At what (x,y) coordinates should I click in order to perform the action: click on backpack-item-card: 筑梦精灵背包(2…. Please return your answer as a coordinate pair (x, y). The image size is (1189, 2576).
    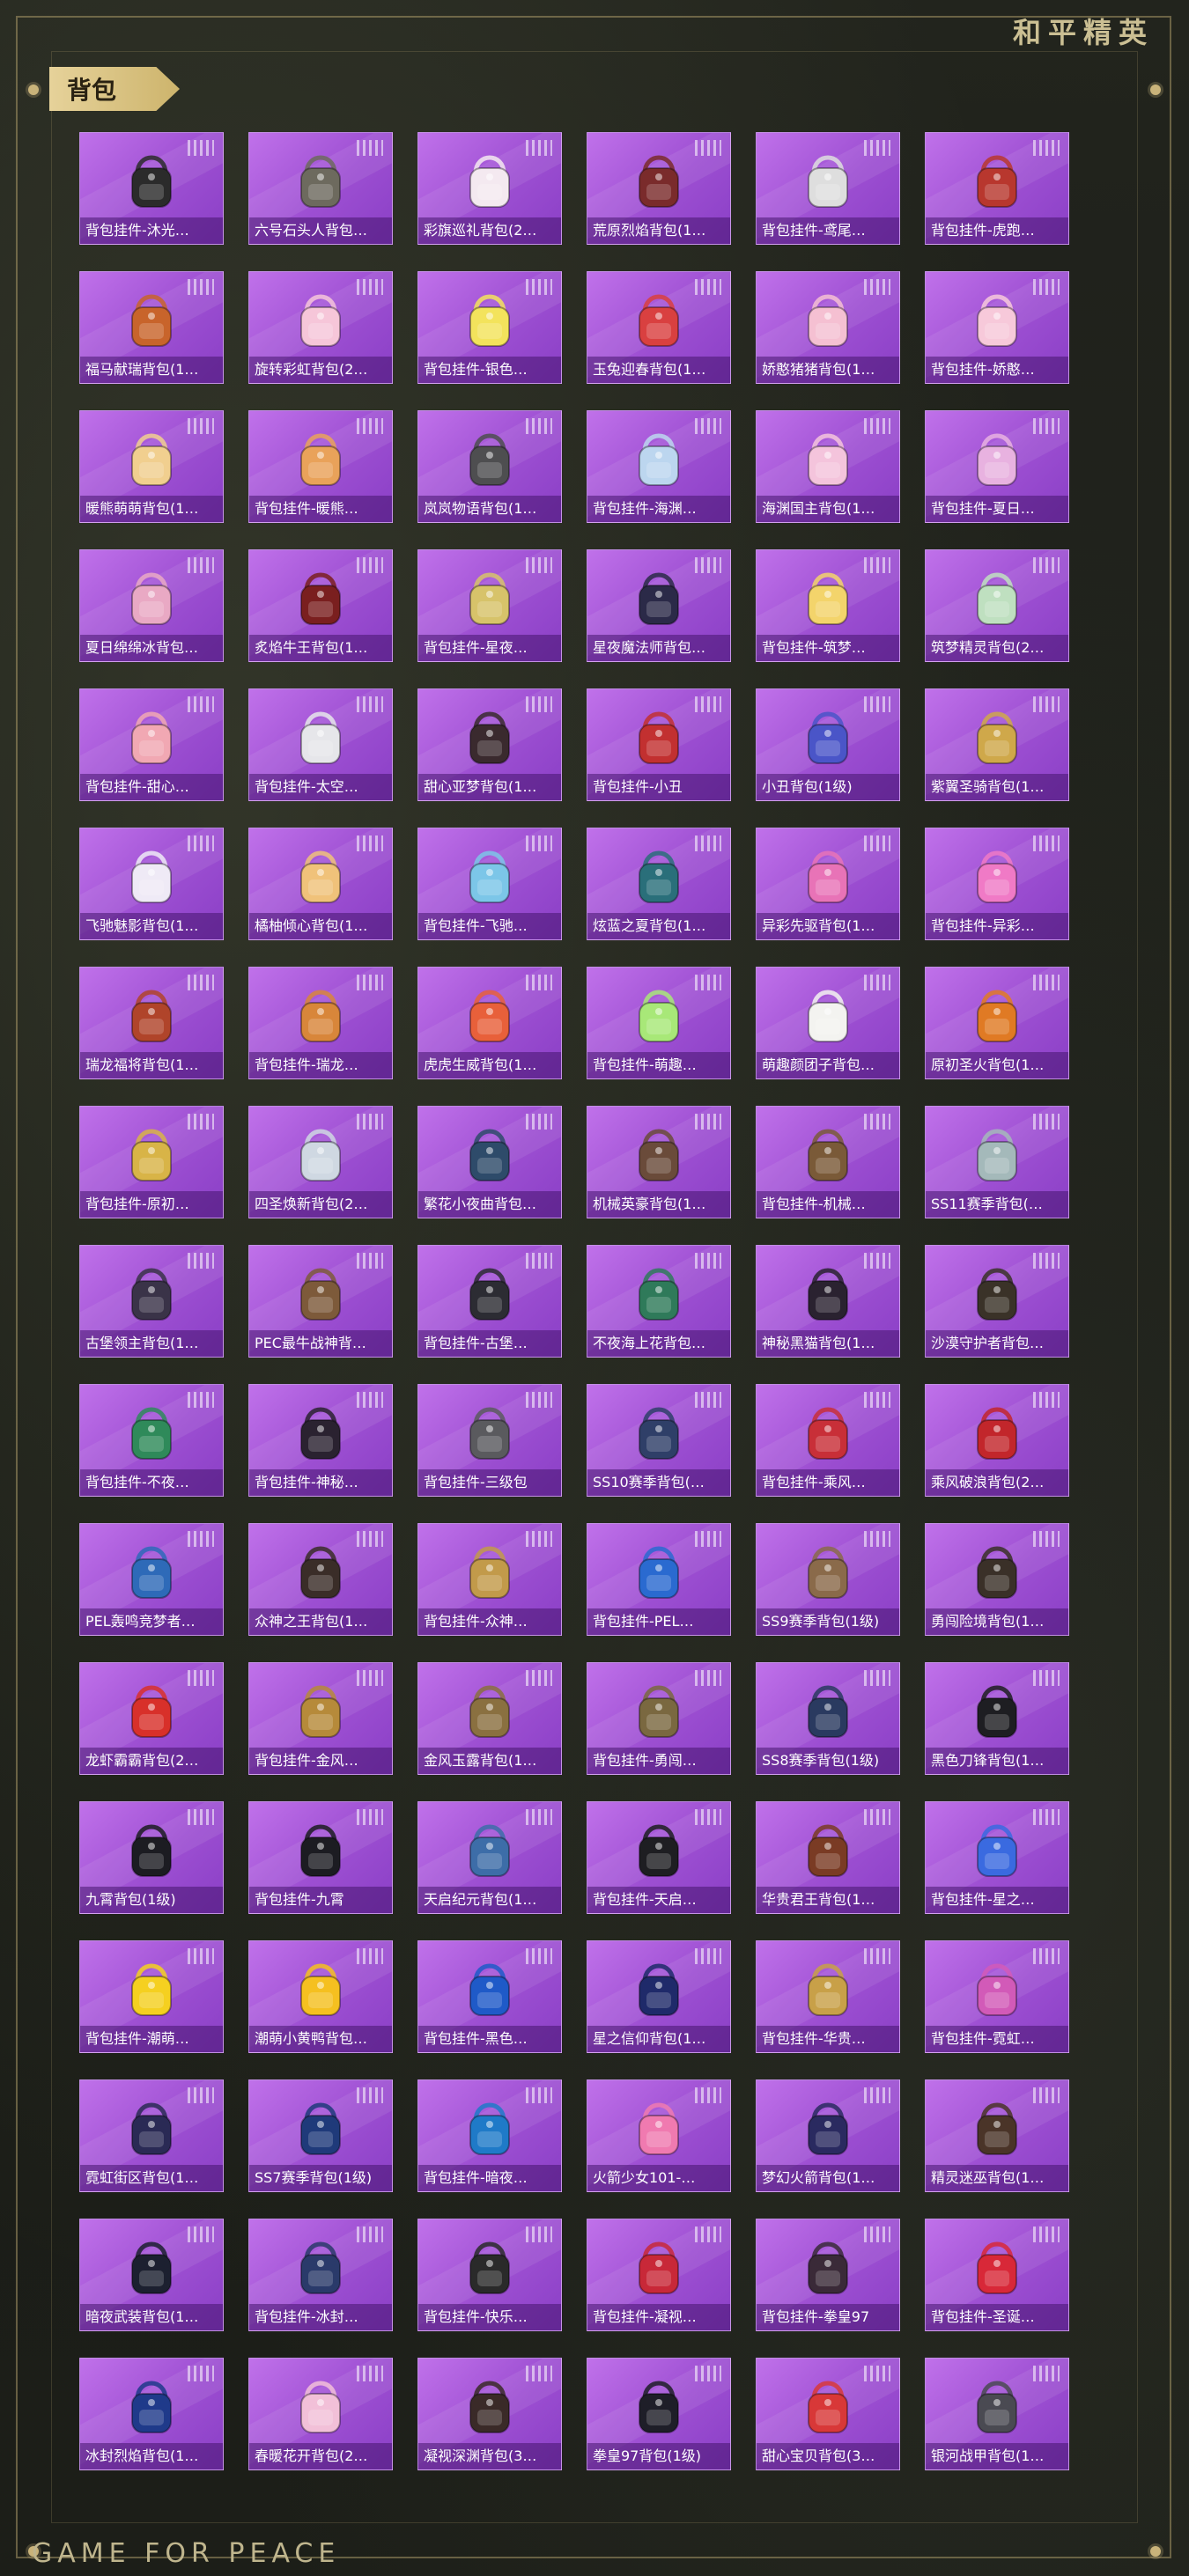
    Looking at the image, I should click on (997, 606).